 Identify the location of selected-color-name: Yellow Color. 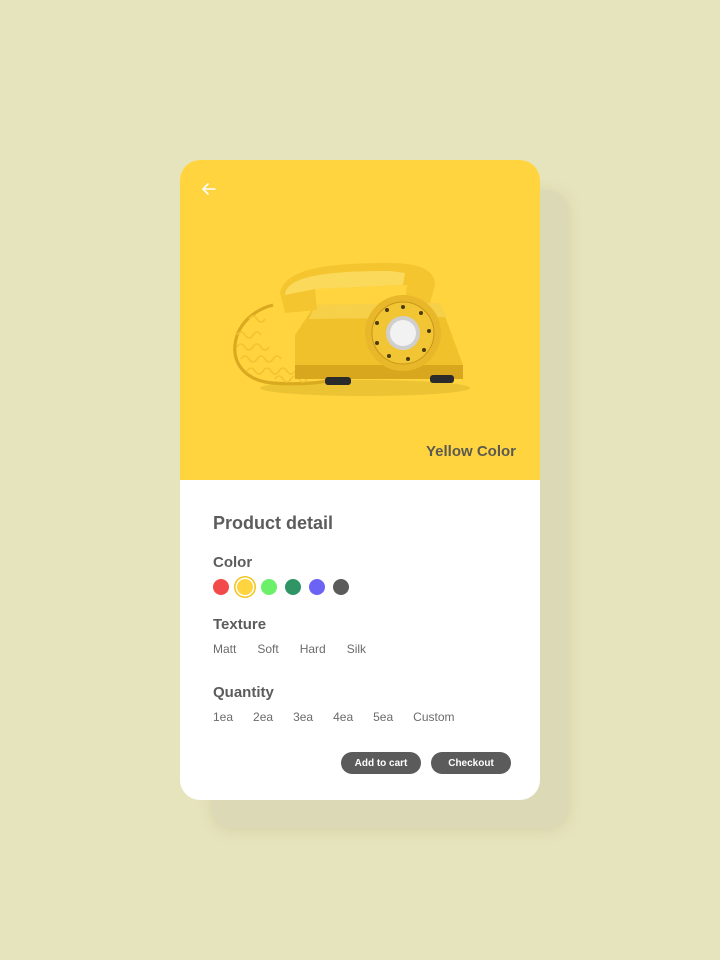
(470, 451).